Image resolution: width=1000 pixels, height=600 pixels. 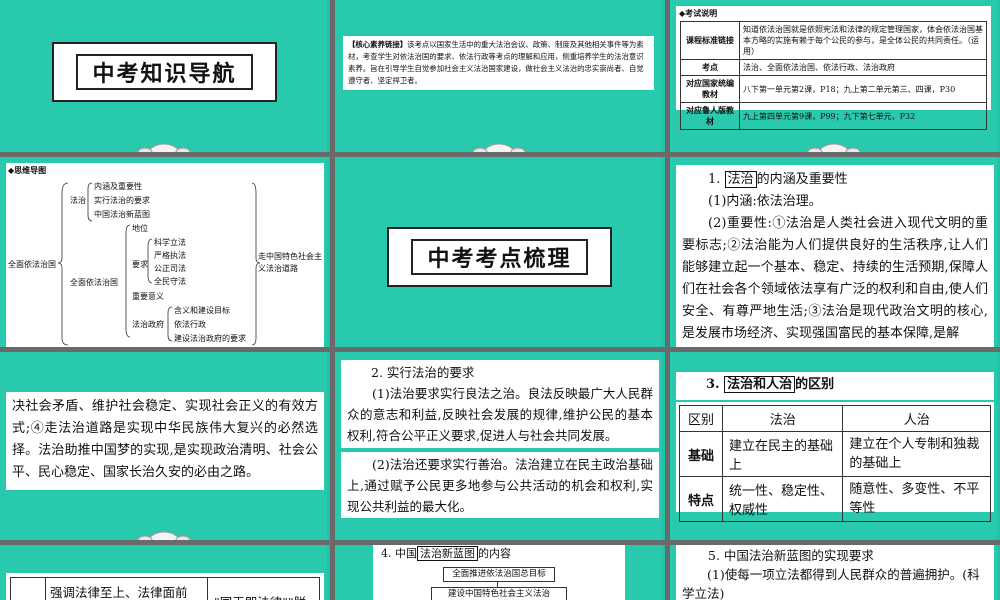 What do you see at coordinates (835, 418) in the screenshot?
I see `table-header-row: 区别 法治 人治` at bounding box center [835, 418].